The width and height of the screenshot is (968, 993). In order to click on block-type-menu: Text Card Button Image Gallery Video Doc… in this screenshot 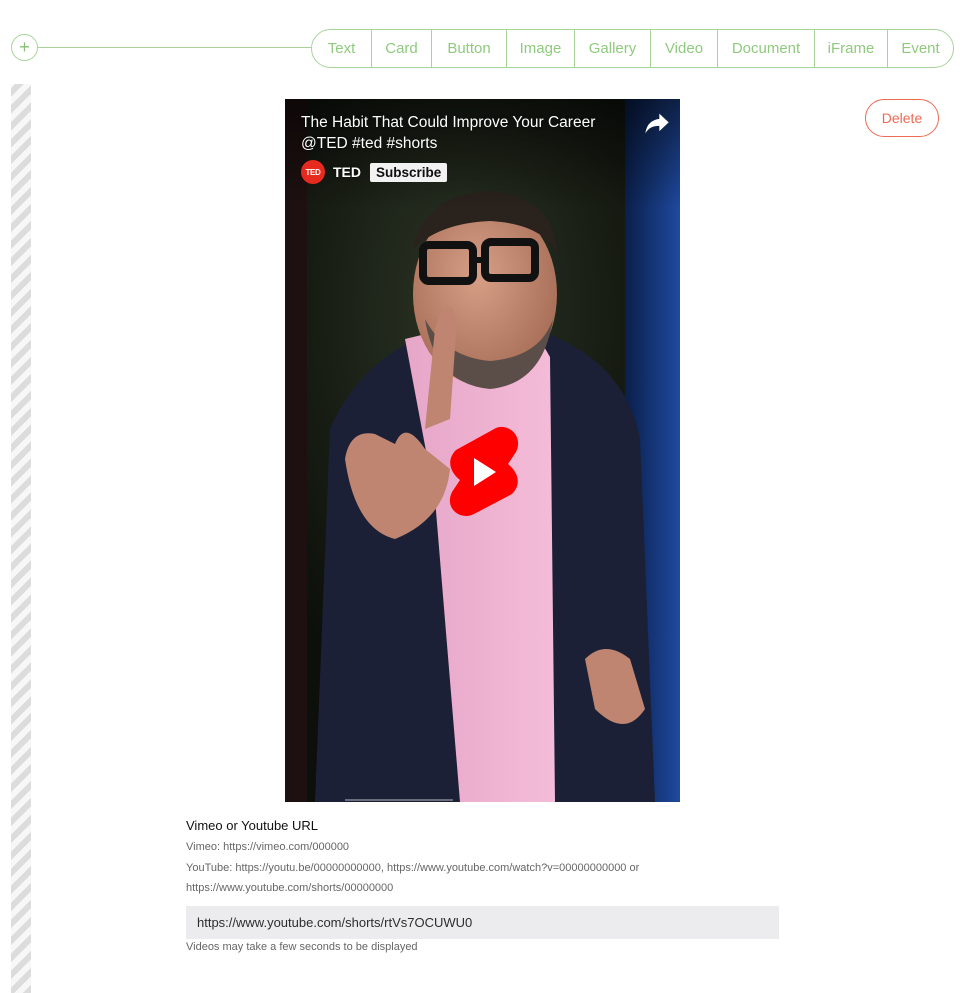, I will do `click(632, 48)`.